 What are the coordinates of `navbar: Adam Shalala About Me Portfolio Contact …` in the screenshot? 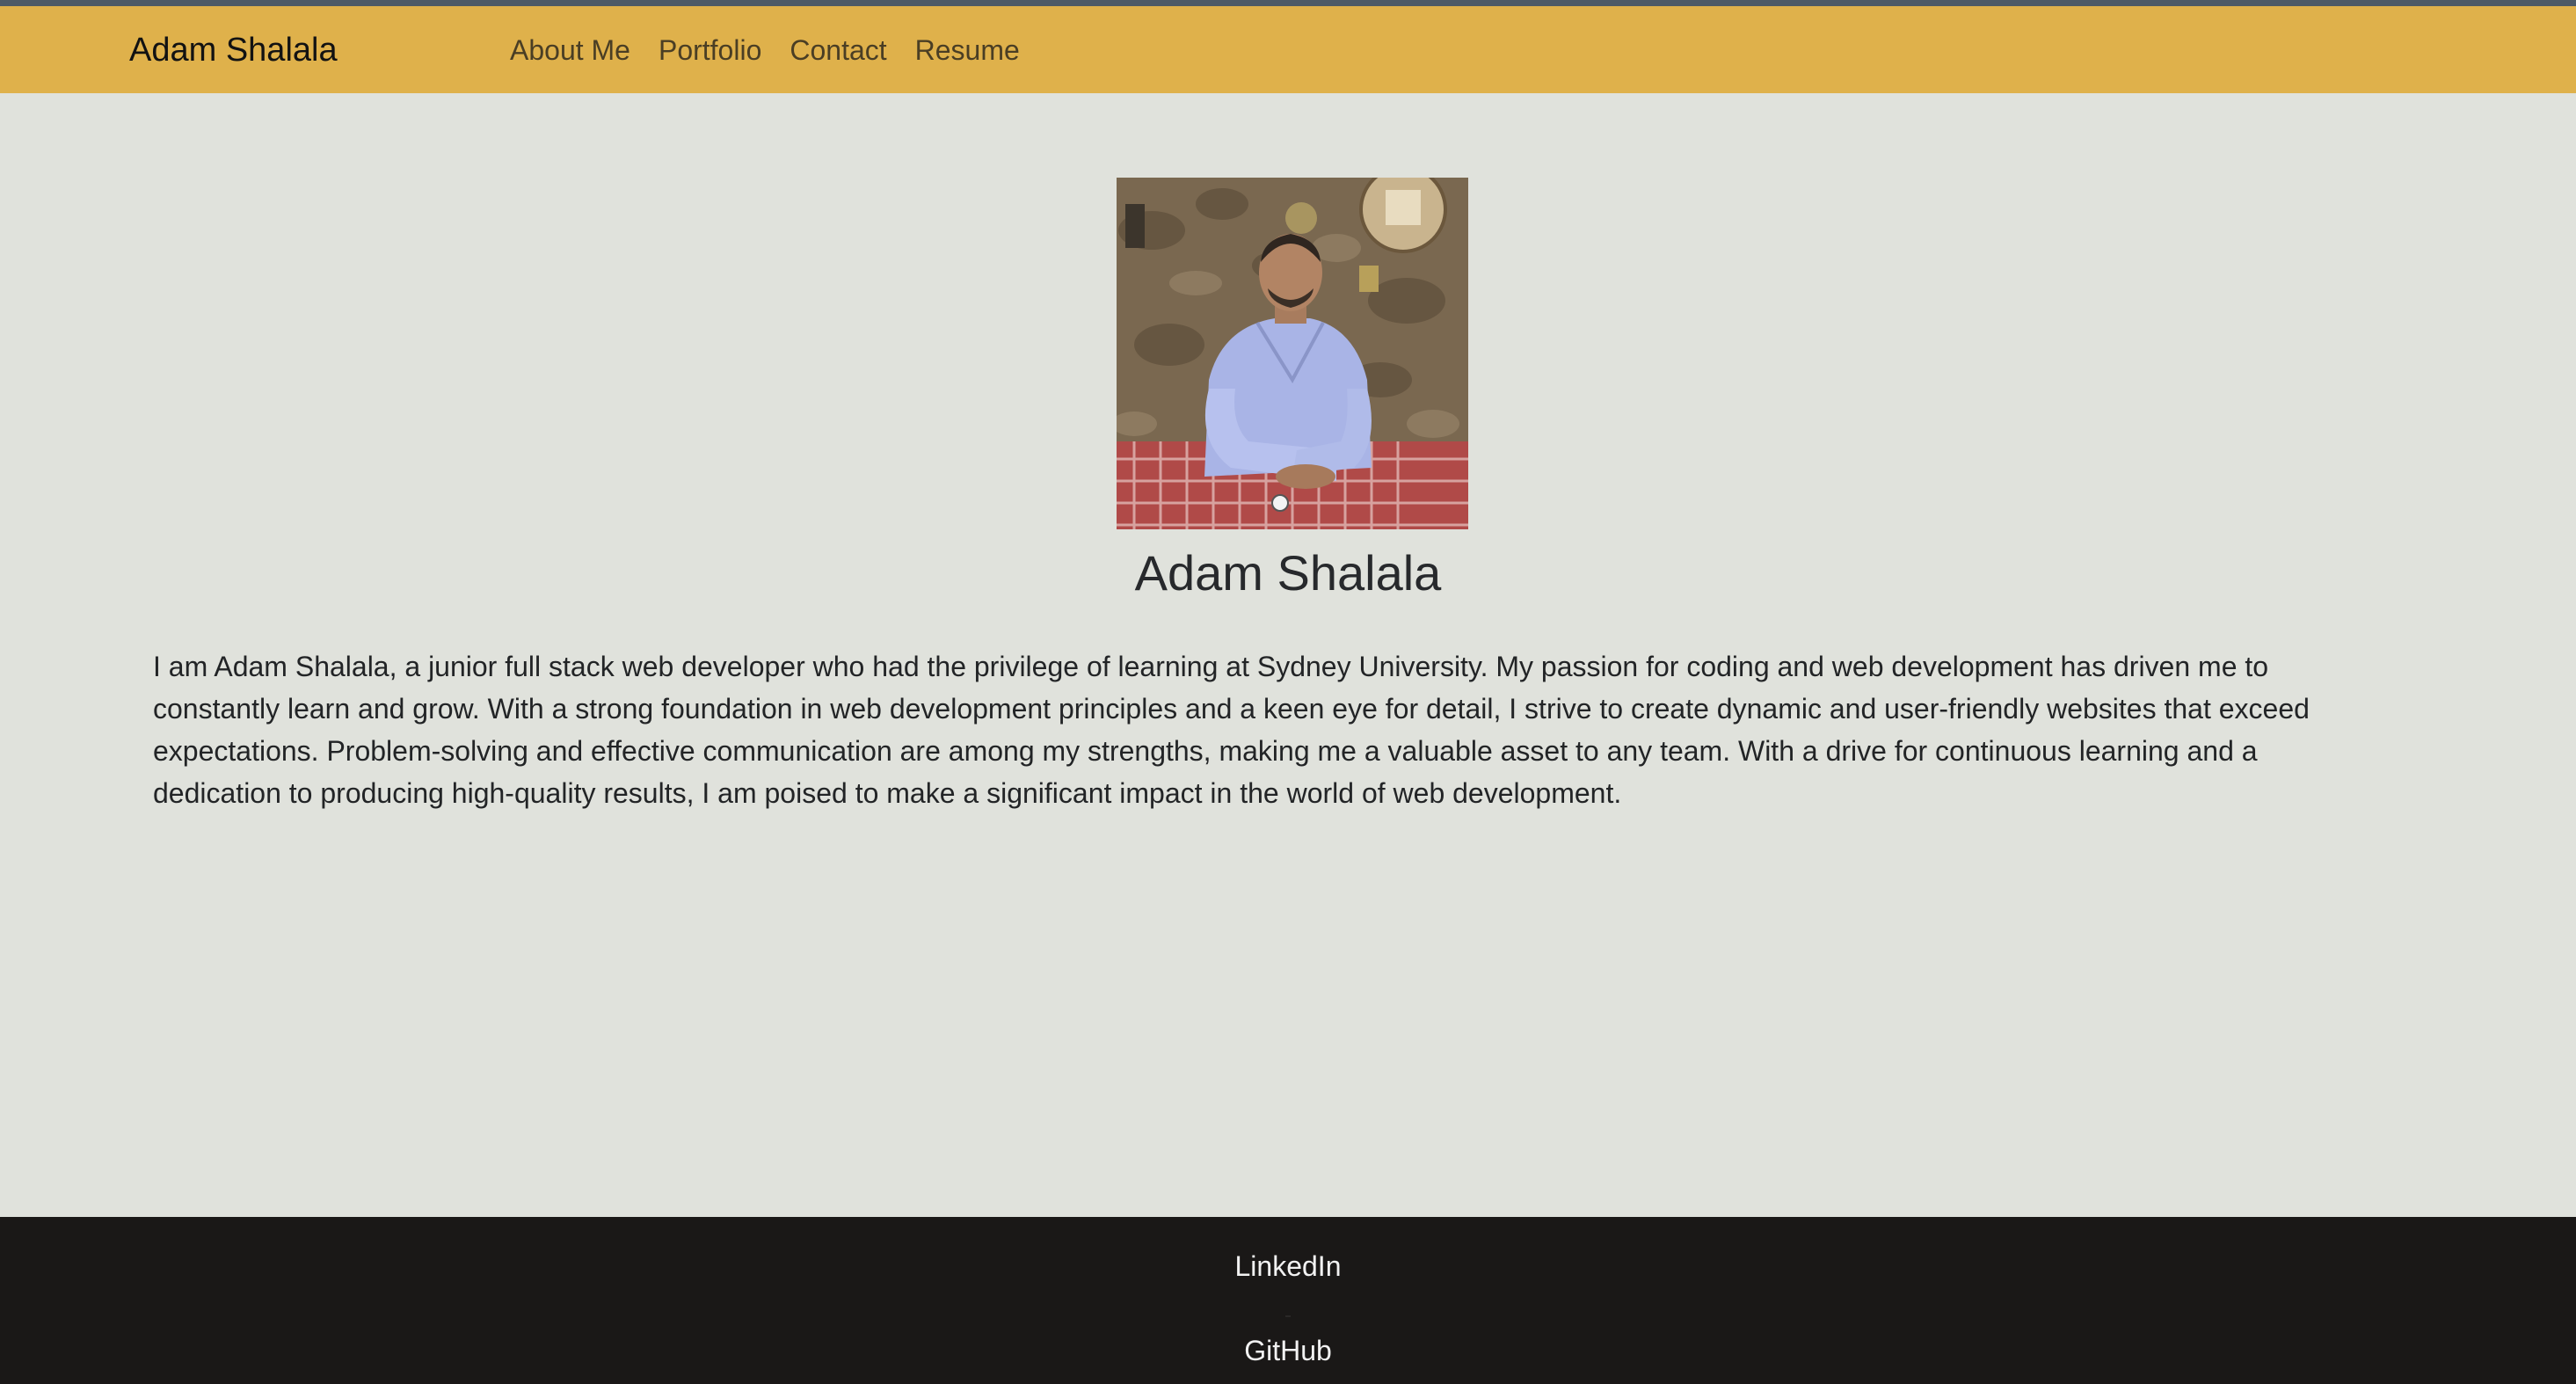 It's located at (1288, 49).